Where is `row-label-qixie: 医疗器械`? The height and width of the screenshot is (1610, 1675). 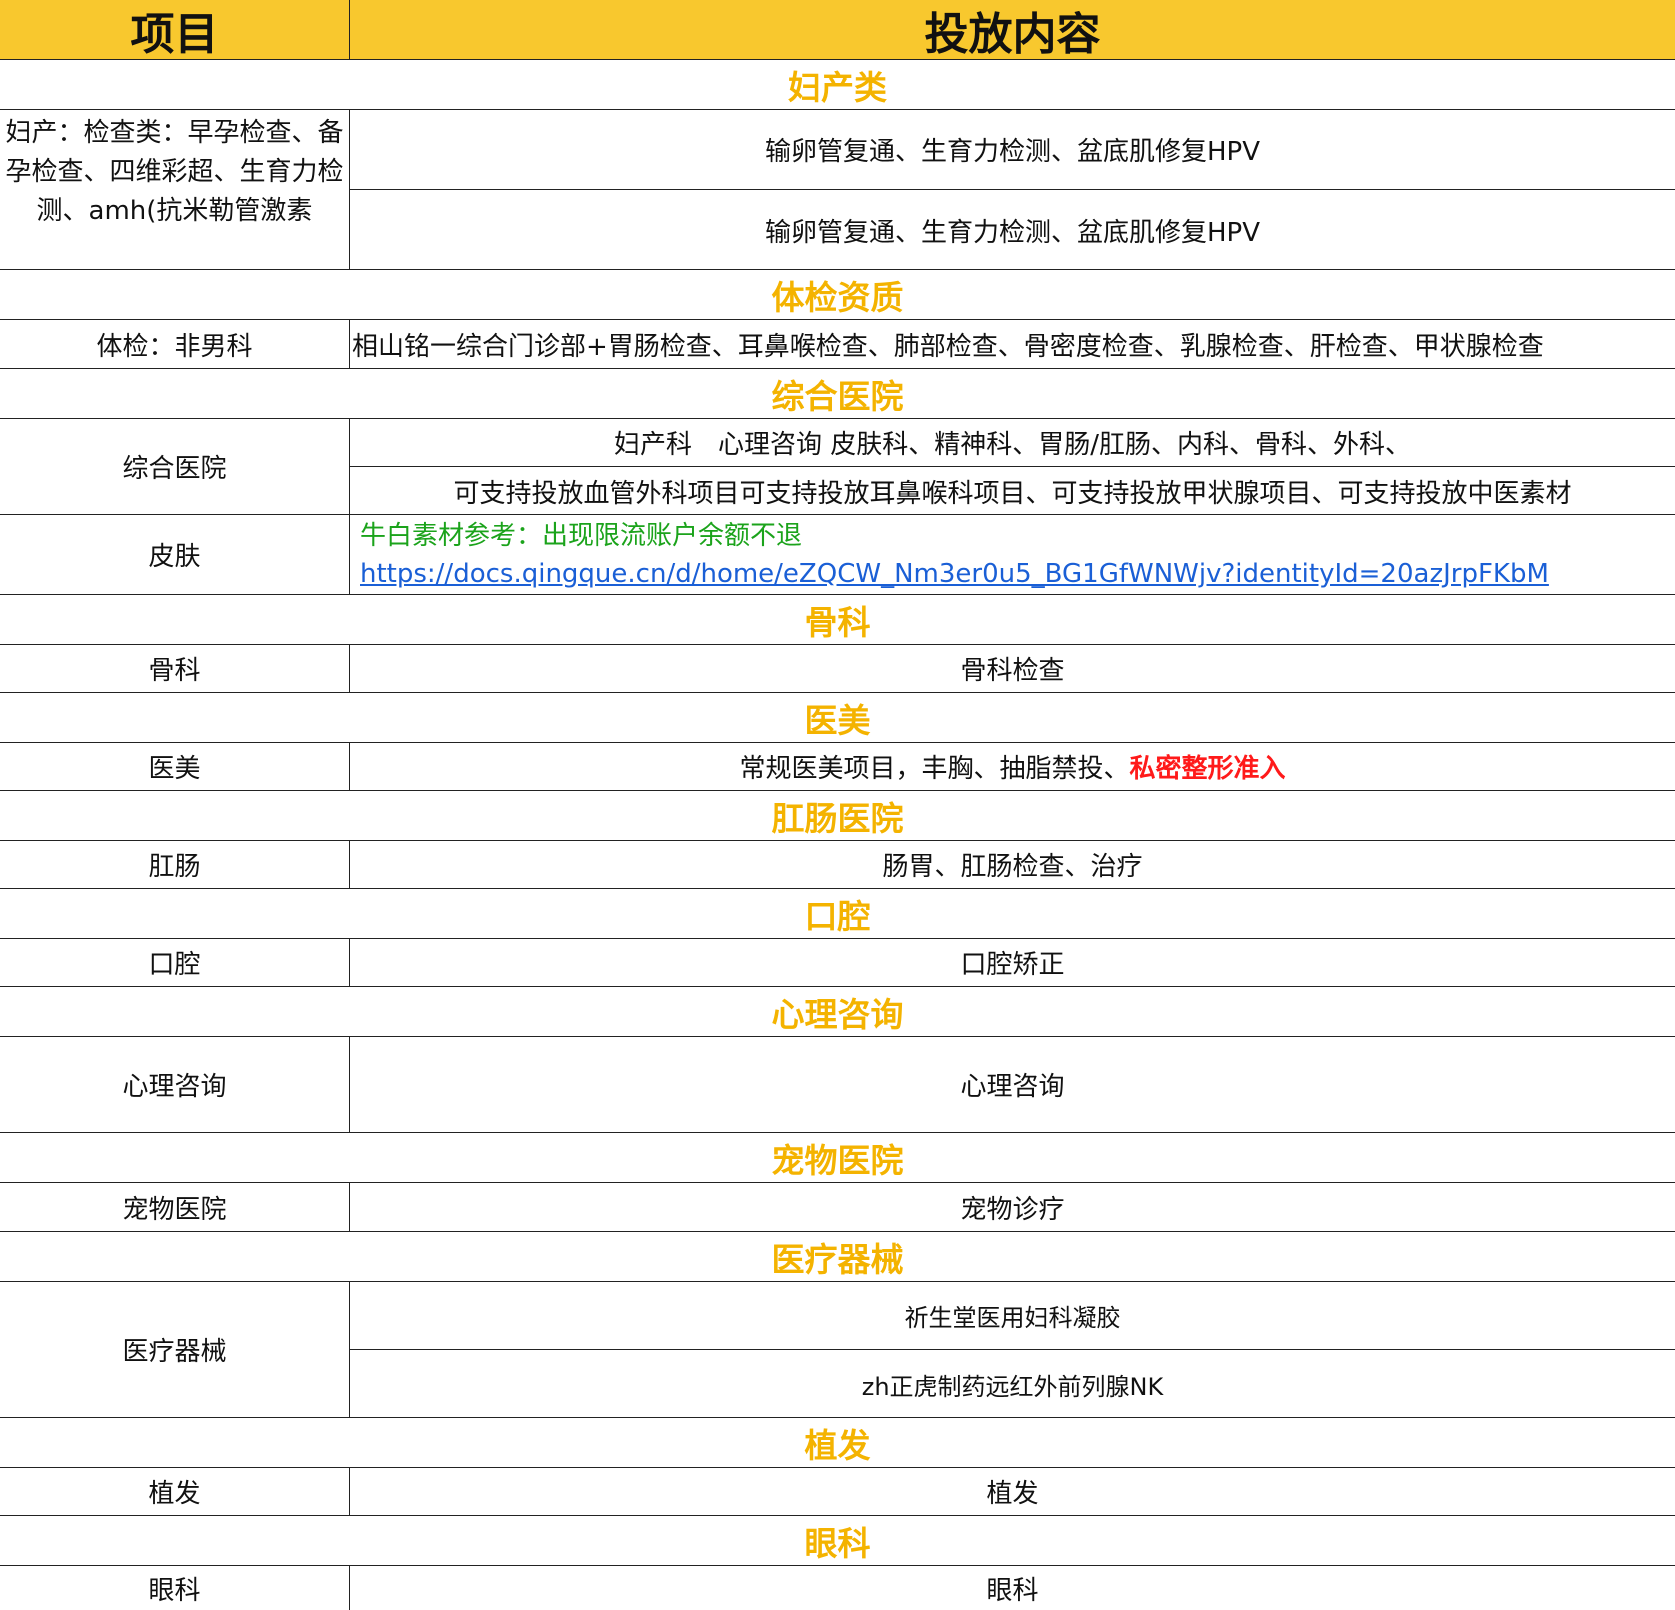 row-label-qixie: 医疗器械 is located at coordinates (175, 1349).